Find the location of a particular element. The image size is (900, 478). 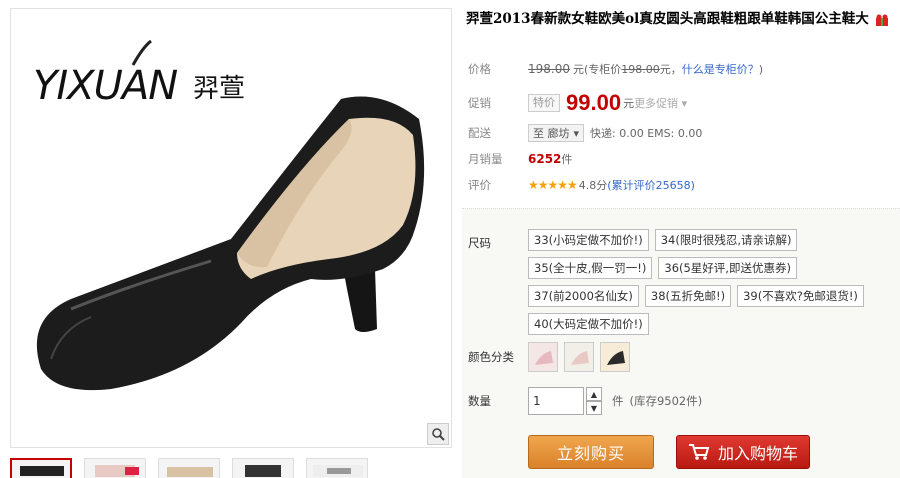

quantity-unit: 件 is located at coordinates (618, 401).